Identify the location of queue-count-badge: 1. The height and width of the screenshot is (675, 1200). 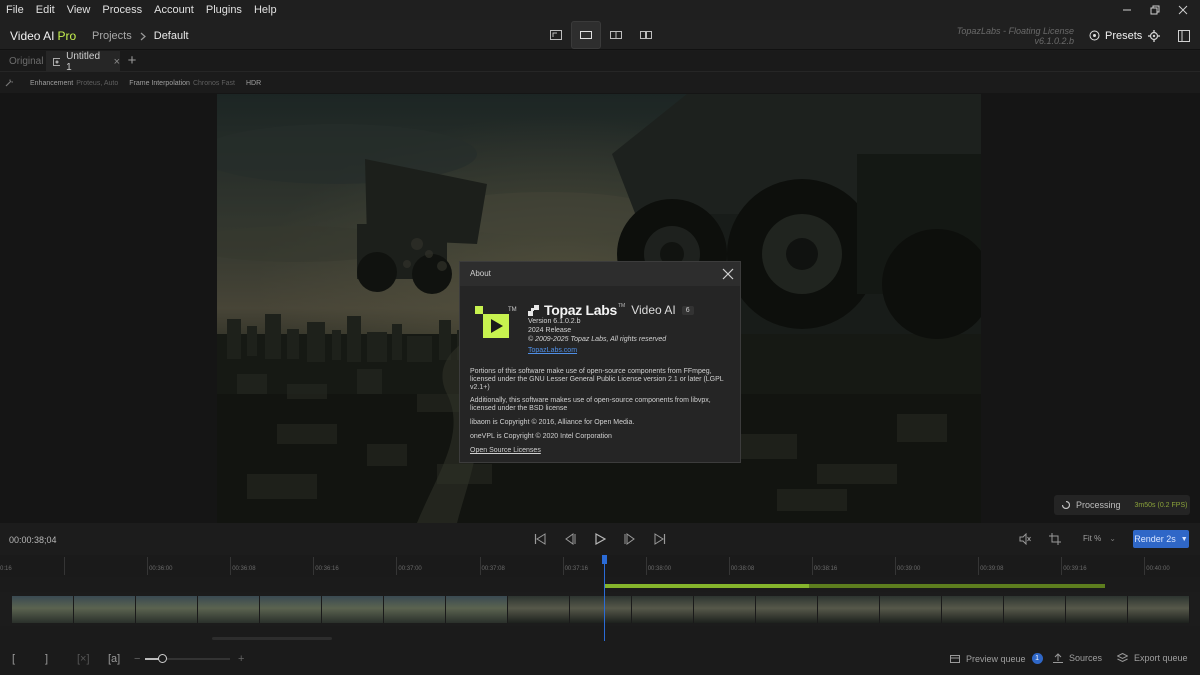
(1037, 658).